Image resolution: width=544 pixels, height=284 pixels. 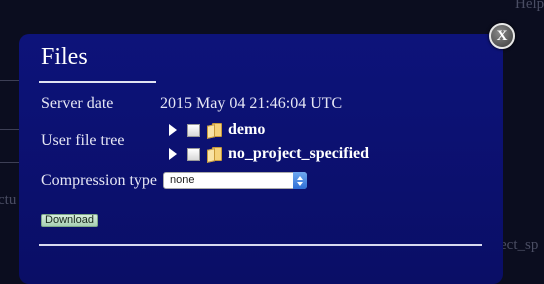 What do you see at coordinates (77, 103) in the screenshot?
I see `server-date-label: Server date` at bounding box center [77, 103].